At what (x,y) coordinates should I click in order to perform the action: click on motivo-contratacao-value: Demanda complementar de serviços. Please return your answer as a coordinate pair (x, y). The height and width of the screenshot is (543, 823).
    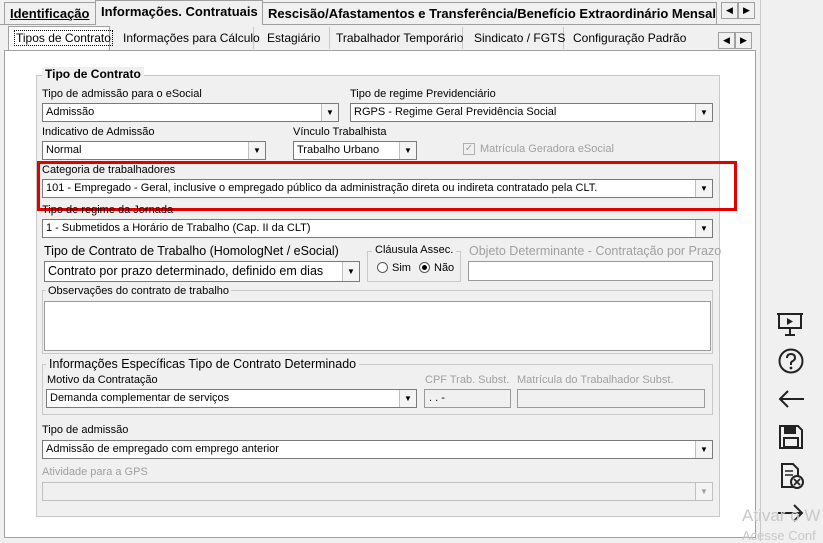
    Looking at the image, I should click on (140, 398).